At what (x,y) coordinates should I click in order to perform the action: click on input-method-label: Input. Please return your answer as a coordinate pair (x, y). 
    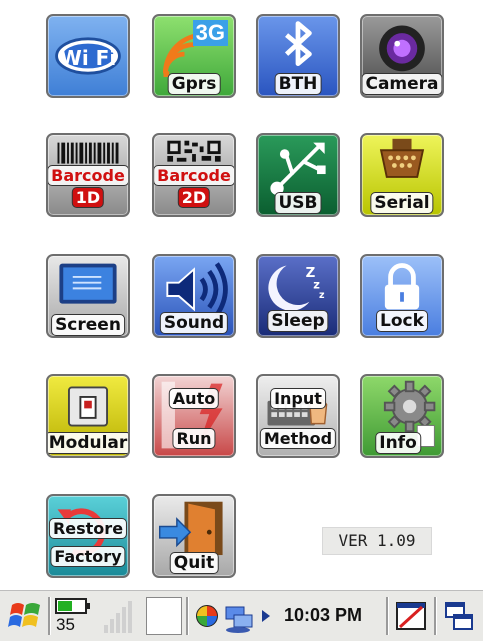
    Looking at the image, I should click on (298, 398).